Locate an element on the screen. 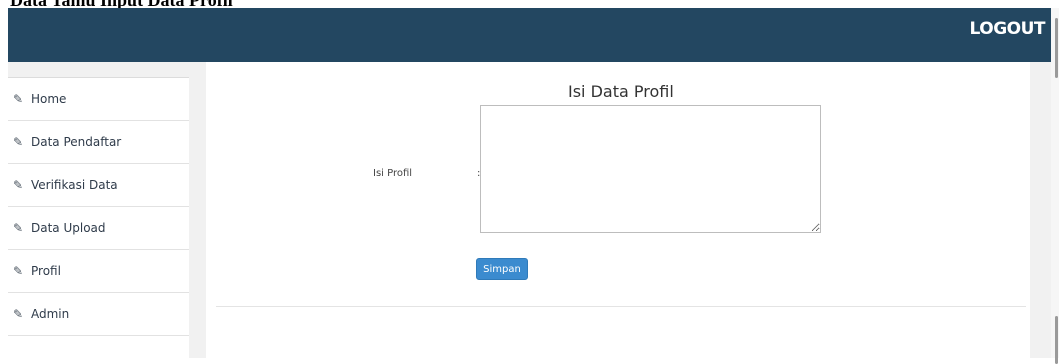 Image resolution: width=1059 pixels, height=364 pixels. sidebar-item-label: Data Upload is located at coordinates (68, 228).